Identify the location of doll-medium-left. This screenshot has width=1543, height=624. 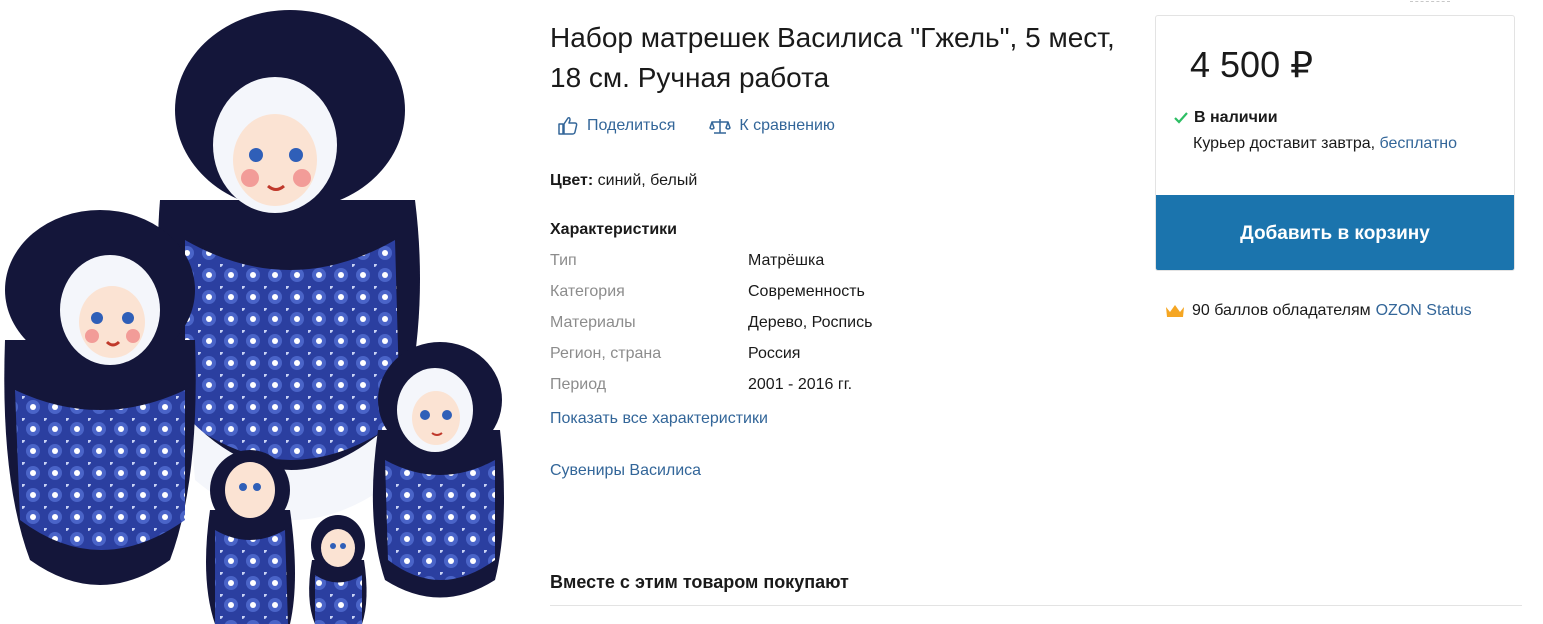
(100, 397).